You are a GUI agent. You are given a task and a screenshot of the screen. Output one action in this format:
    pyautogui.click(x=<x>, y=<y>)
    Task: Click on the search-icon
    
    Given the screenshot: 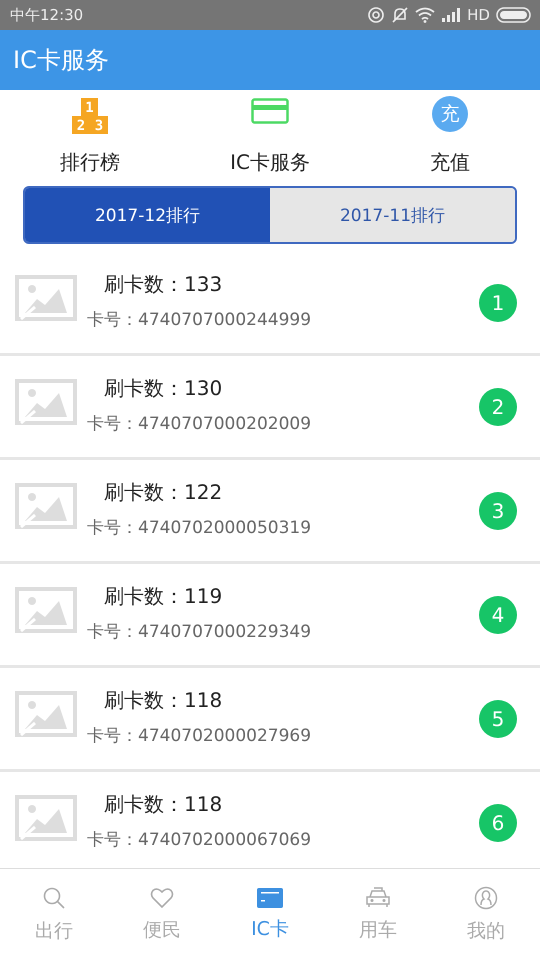 What is the action you would take?
    pyautogui.click(x=54, y=898)
    